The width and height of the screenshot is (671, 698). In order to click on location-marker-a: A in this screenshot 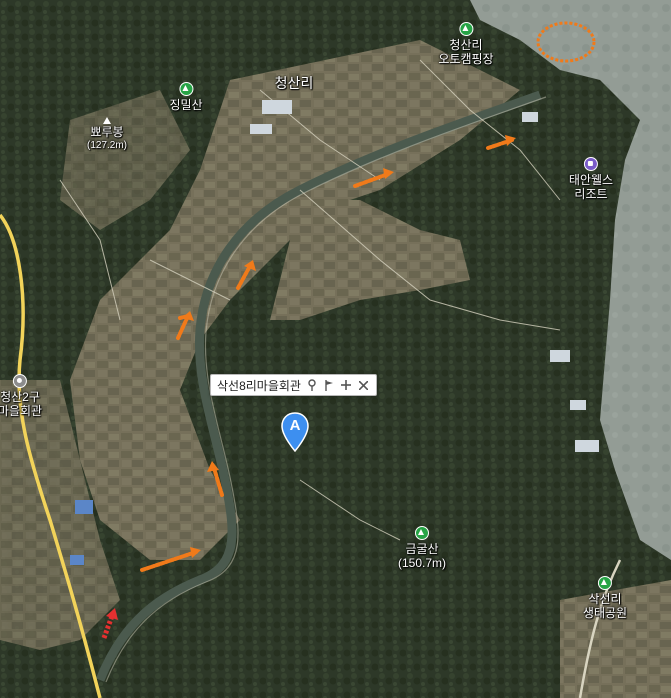, I will do `click(295, 432)`.